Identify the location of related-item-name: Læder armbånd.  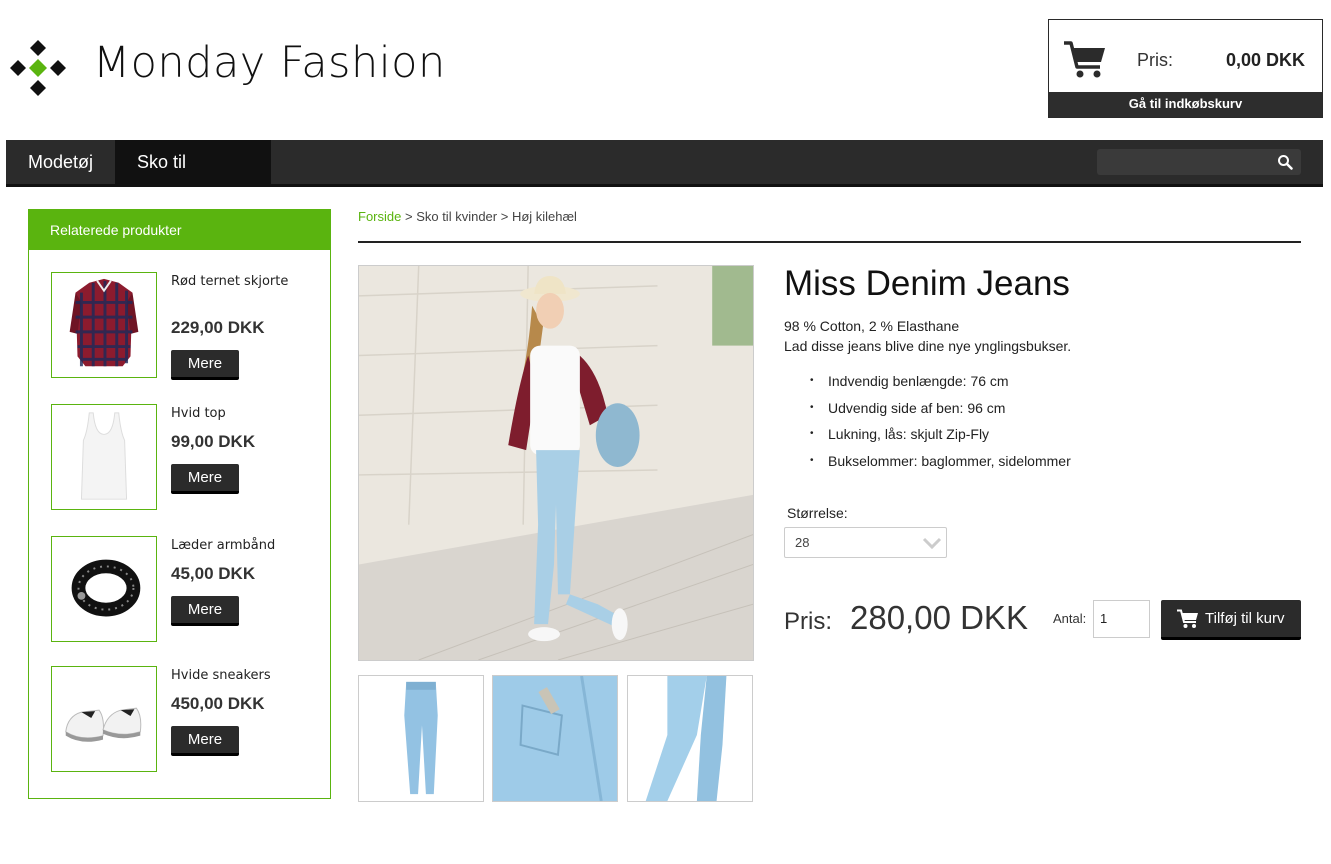
(231, 545).